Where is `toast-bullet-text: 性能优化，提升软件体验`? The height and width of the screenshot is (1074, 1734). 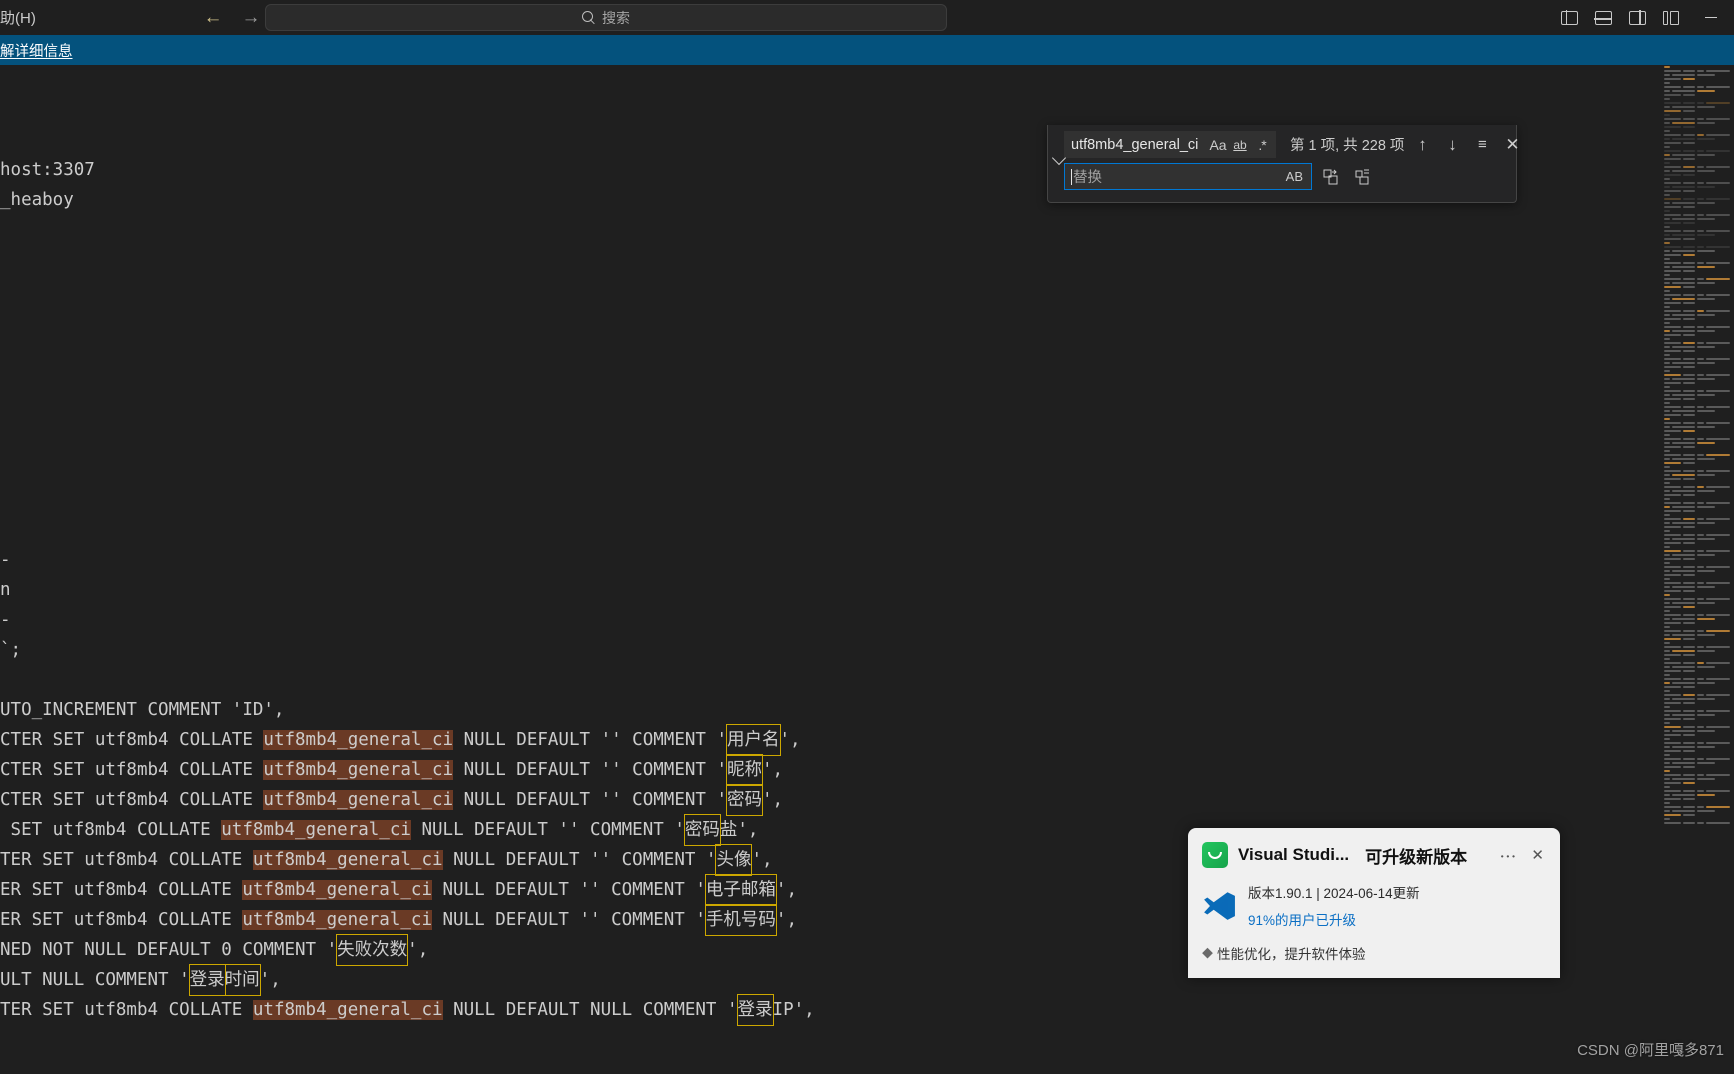
toast-bullet-text: 性能优化，提升软件体验 is located at coordinates (1291, 954).